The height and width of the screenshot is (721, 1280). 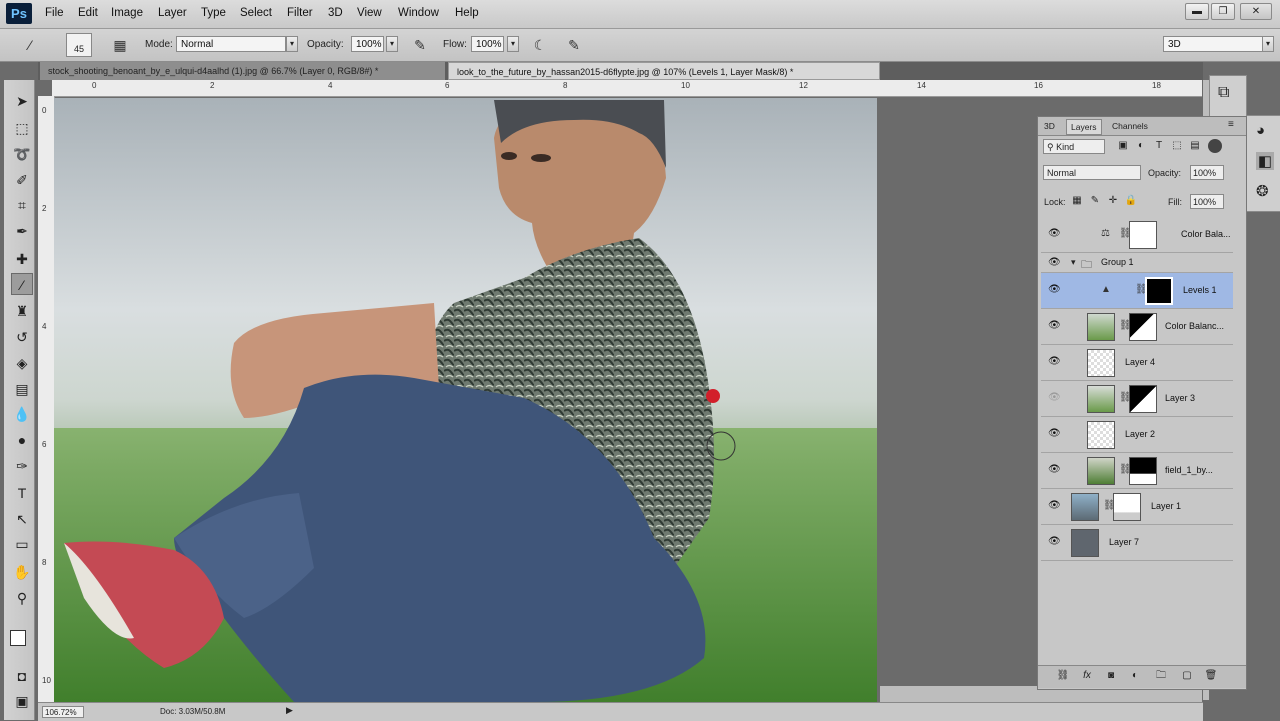 What do you see at coordinates (231, 44) in the screenshot?
I see `mode-select: Normal` at bounding box center [231, 44].